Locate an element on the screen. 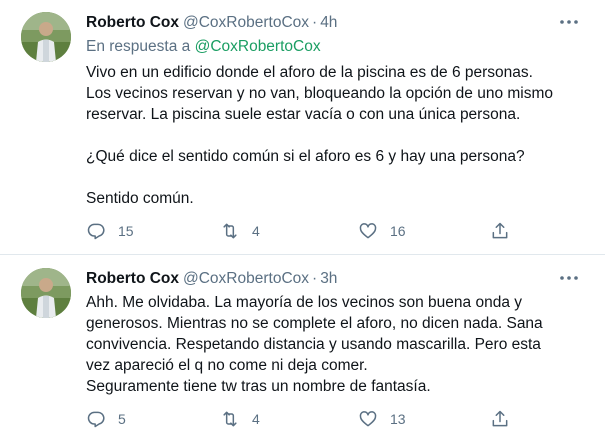  reply-button: 5 is located at coordinates (106, 419).